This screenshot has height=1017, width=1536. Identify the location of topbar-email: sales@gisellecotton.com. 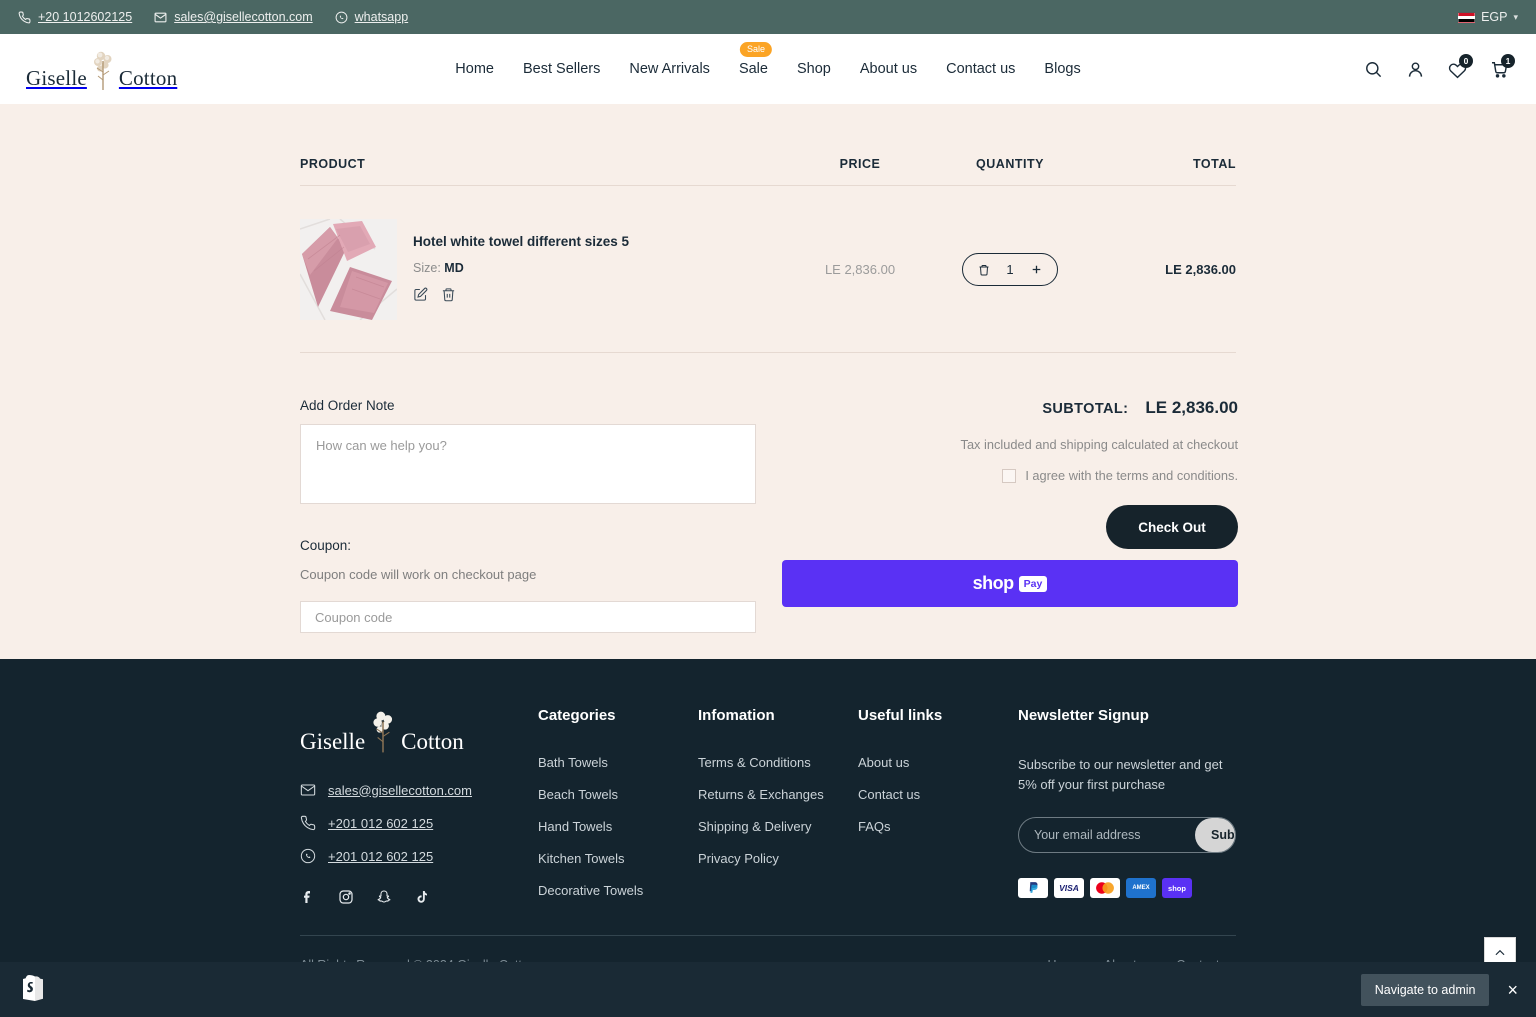
(233, 17).